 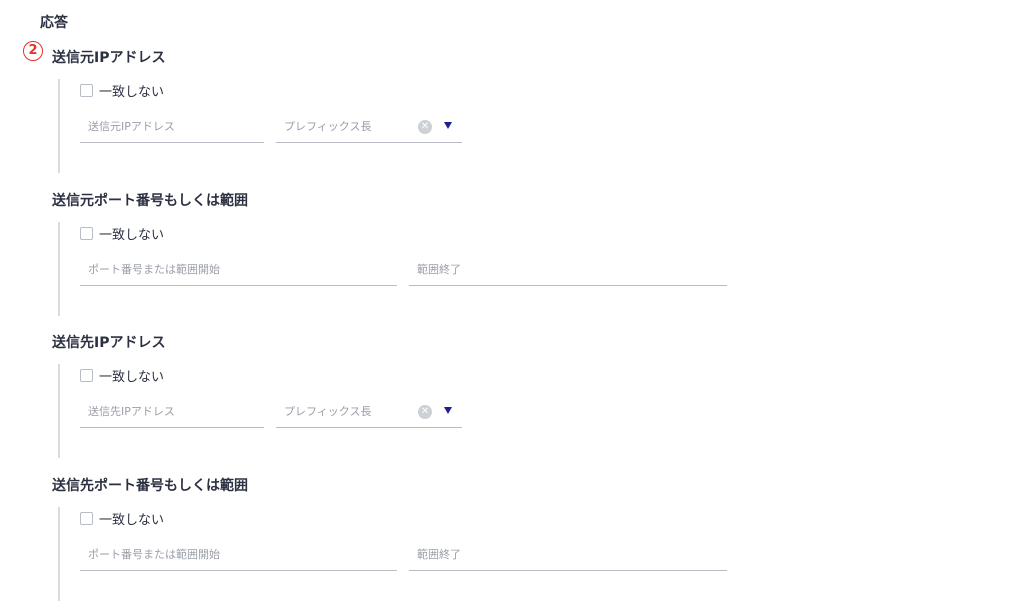 I want to click on destination-port-end-field, so click(x=568, y=554).